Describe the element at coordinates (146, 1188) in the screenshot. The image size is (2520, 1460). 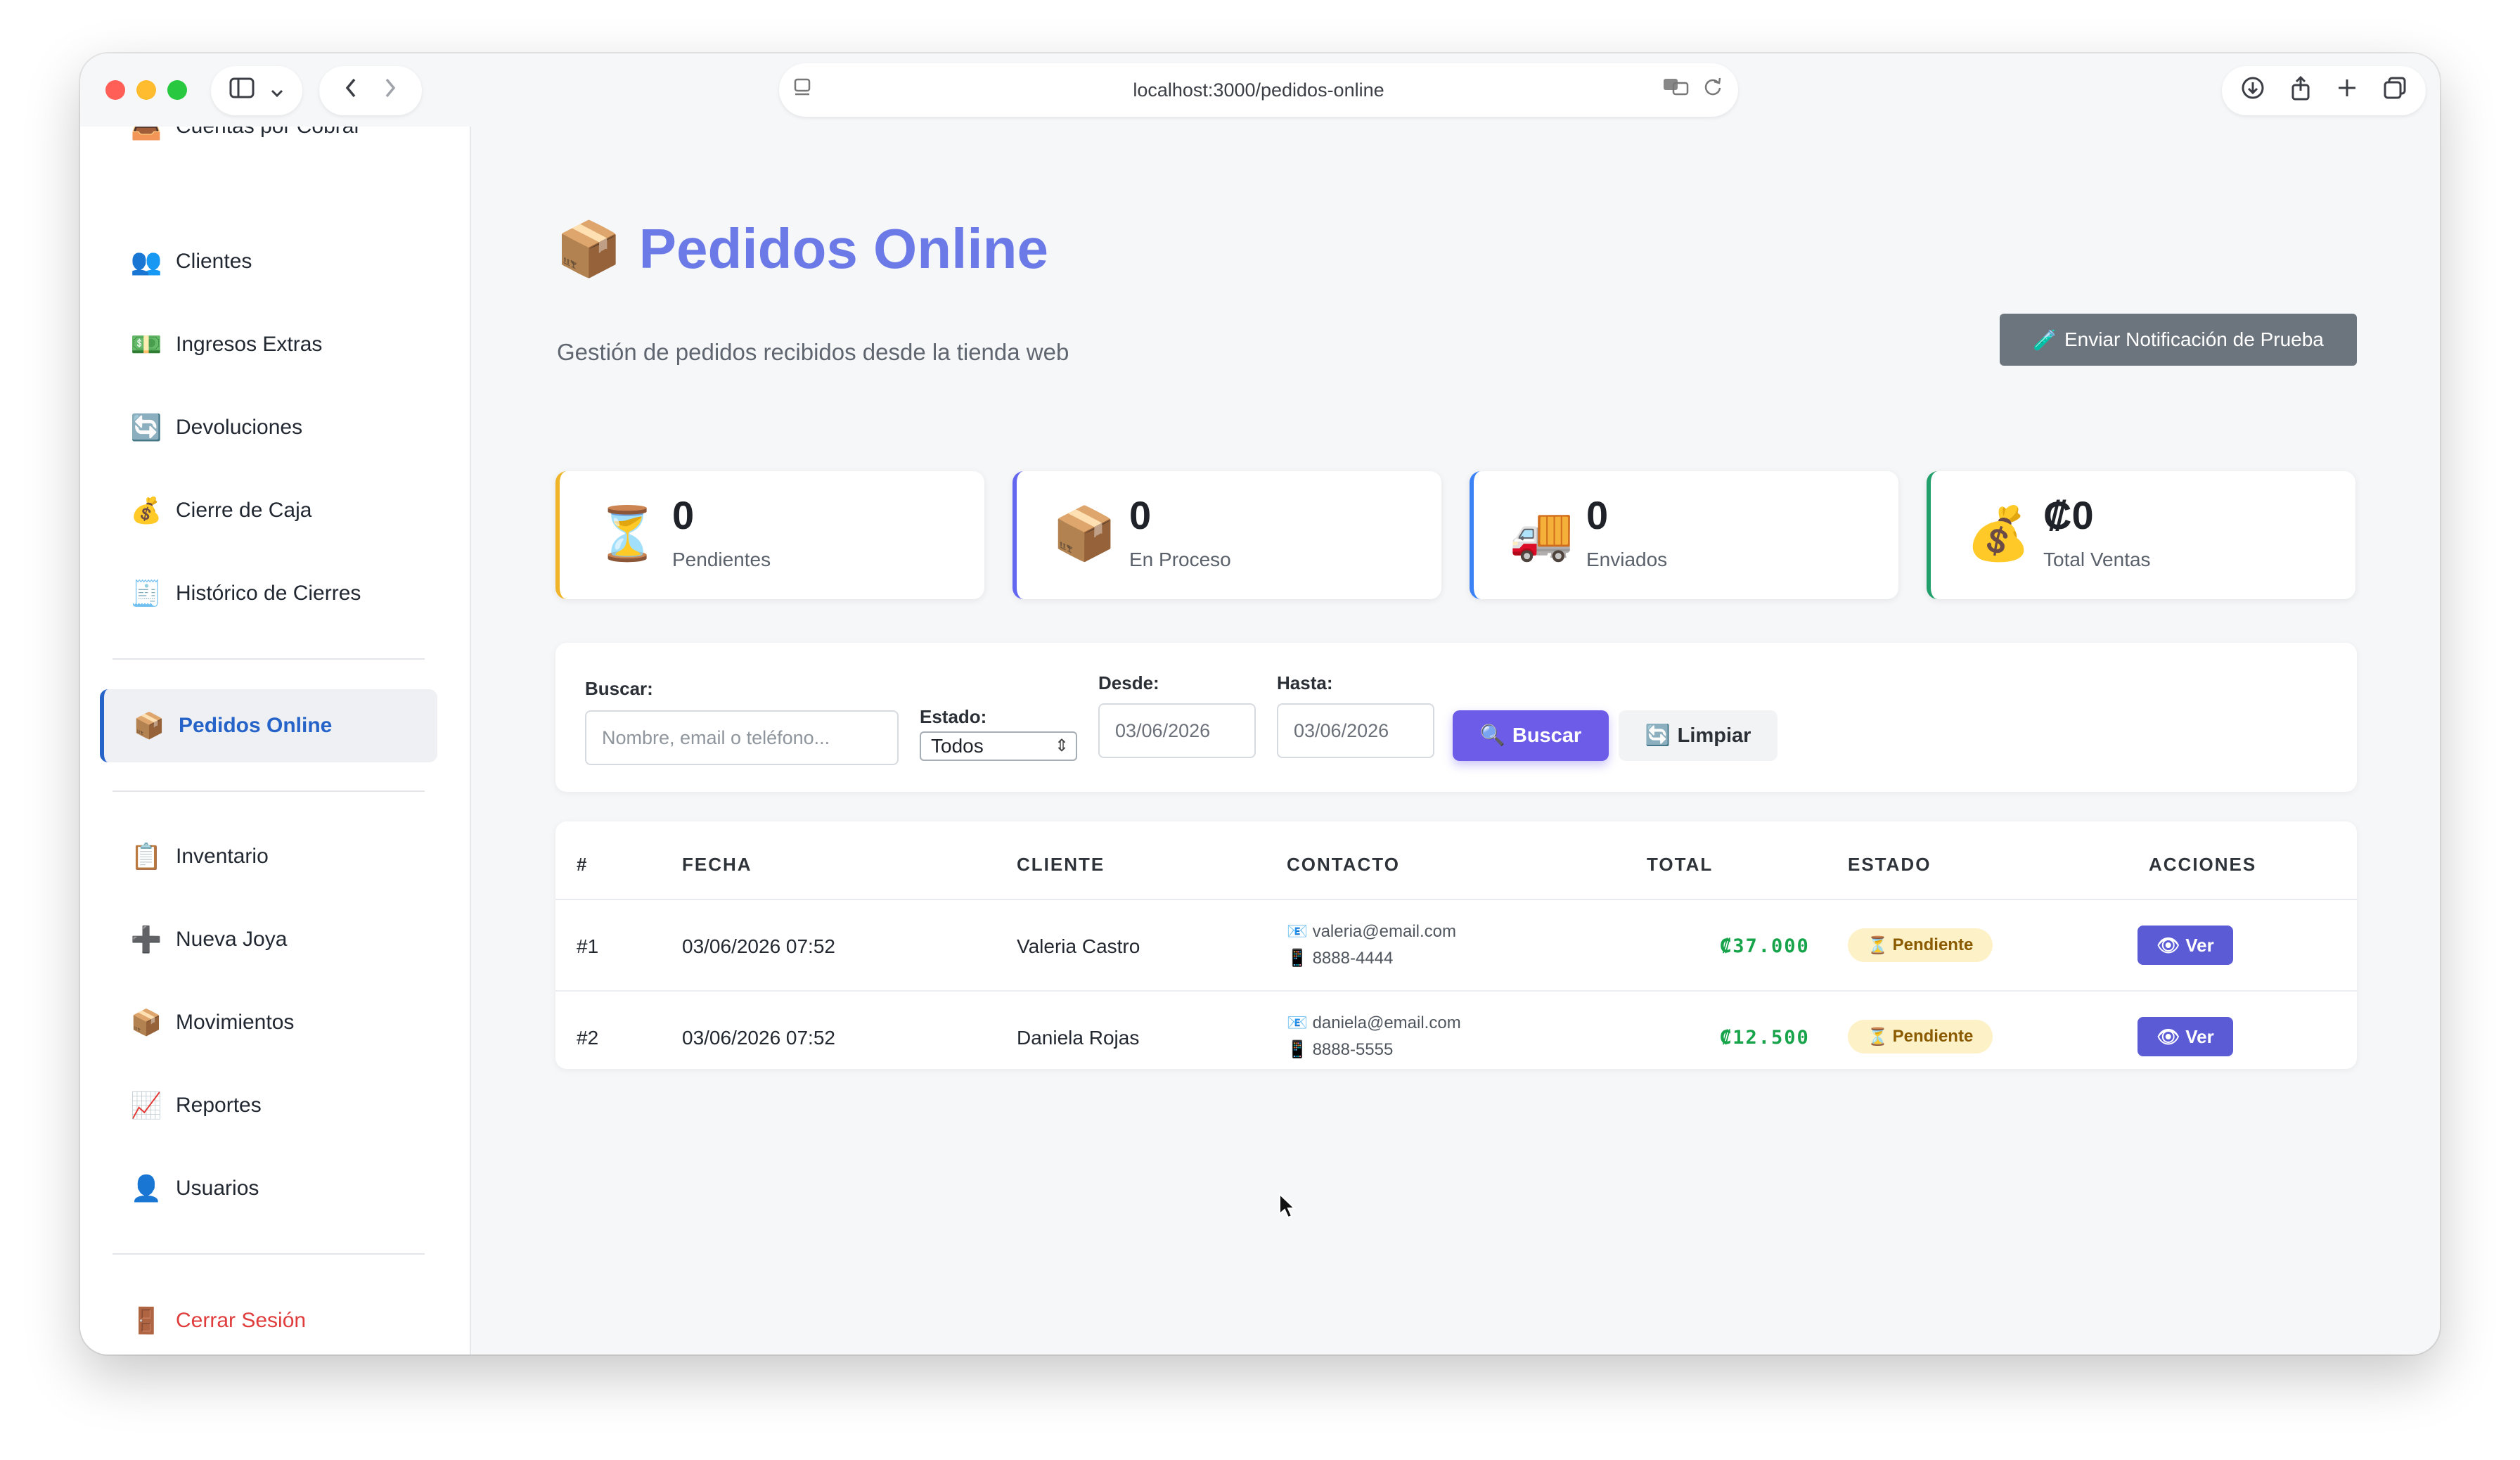
I see `user-icon: 👤` at that location.